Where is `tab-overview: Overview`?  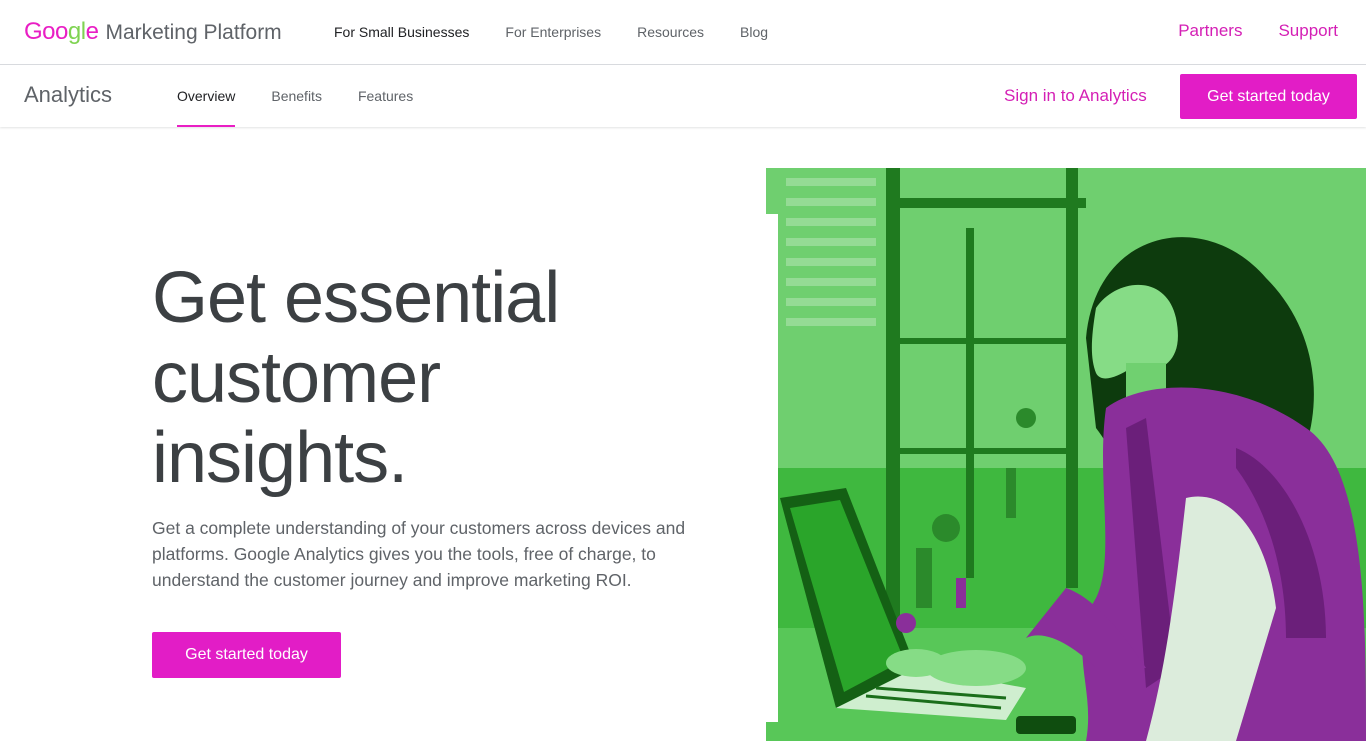
tab-overview: Overview is located at coordinates (206, 96).